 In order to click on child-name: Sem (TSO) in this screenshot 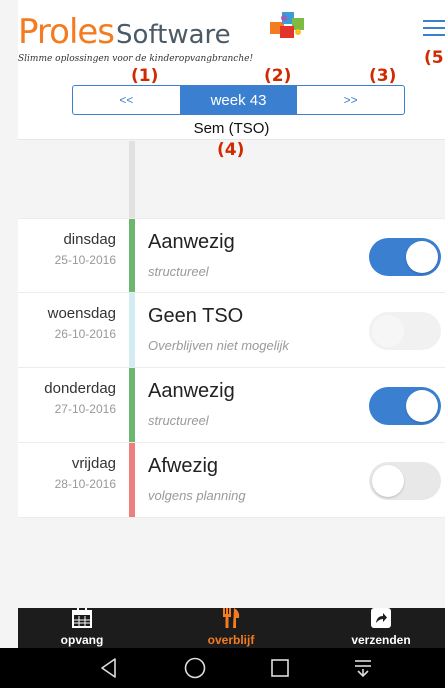, I will do `click(231, 128)`.